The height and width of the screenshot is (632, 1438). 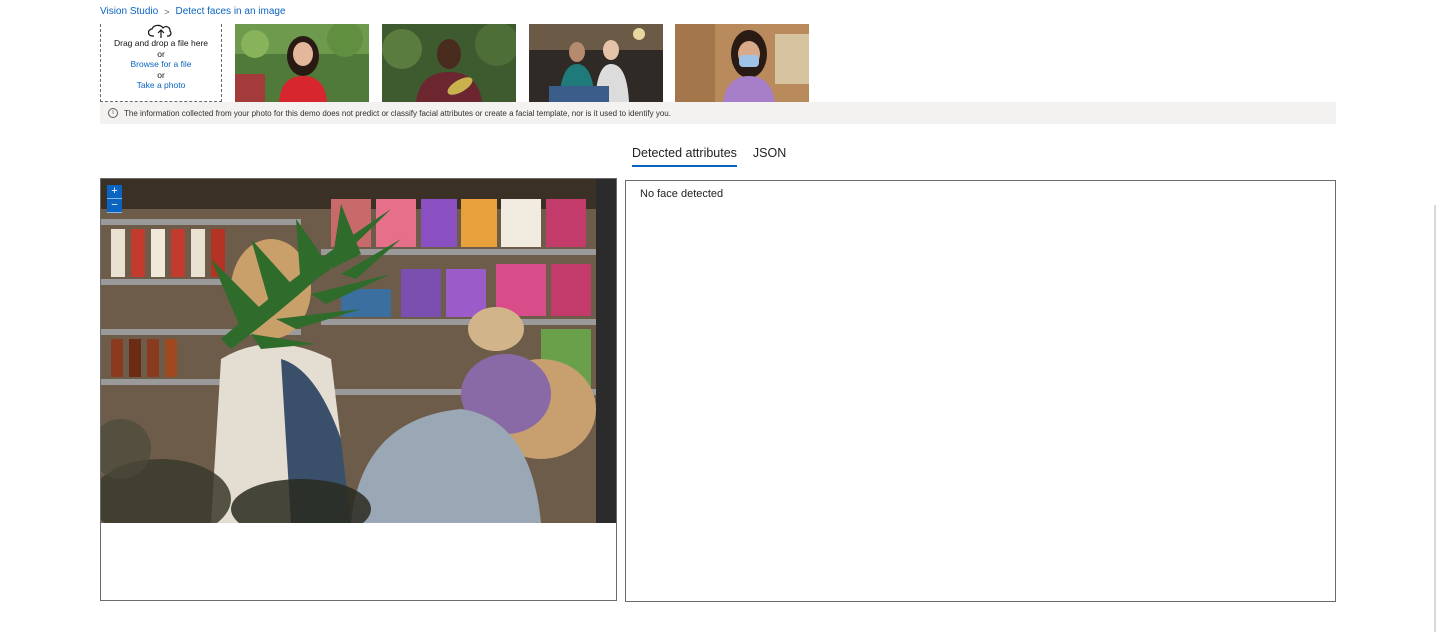 I want to click on sample-man-burgundy-shirt, so click(x=449, y=63).